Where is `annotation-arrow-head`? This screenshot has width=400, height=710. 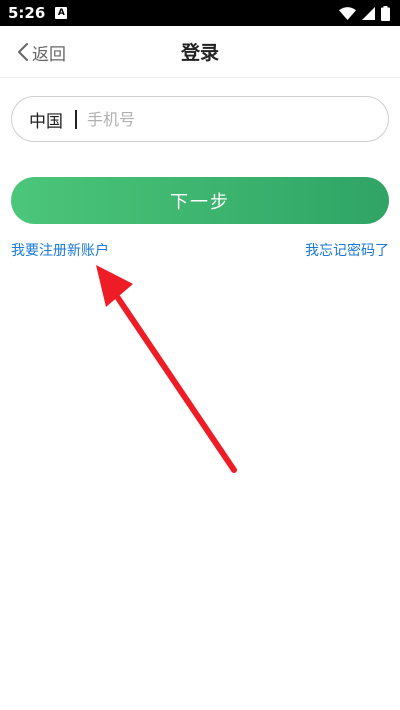
annotation-arrow-head is located at coordinates (114, 286).